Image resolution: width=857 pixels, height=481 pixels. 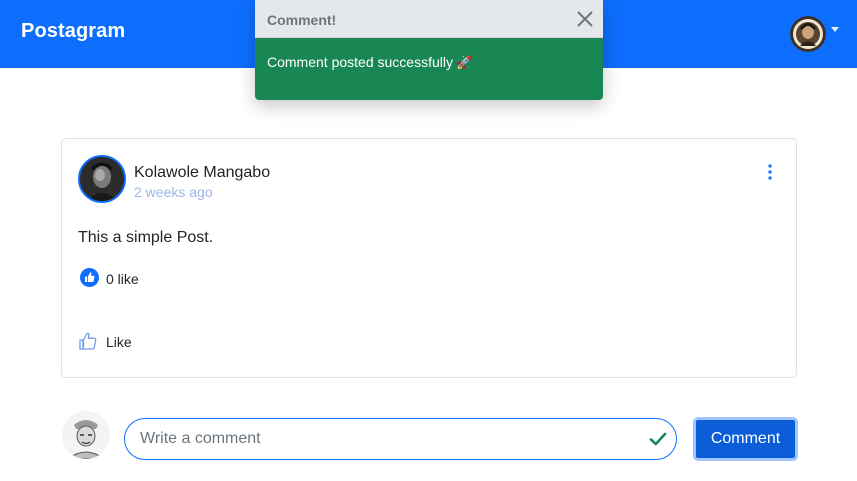 What do you see at coordinates (119, 342) in the screenshot?
I see `like-button-label: Like` at bounding box center [119, 342].